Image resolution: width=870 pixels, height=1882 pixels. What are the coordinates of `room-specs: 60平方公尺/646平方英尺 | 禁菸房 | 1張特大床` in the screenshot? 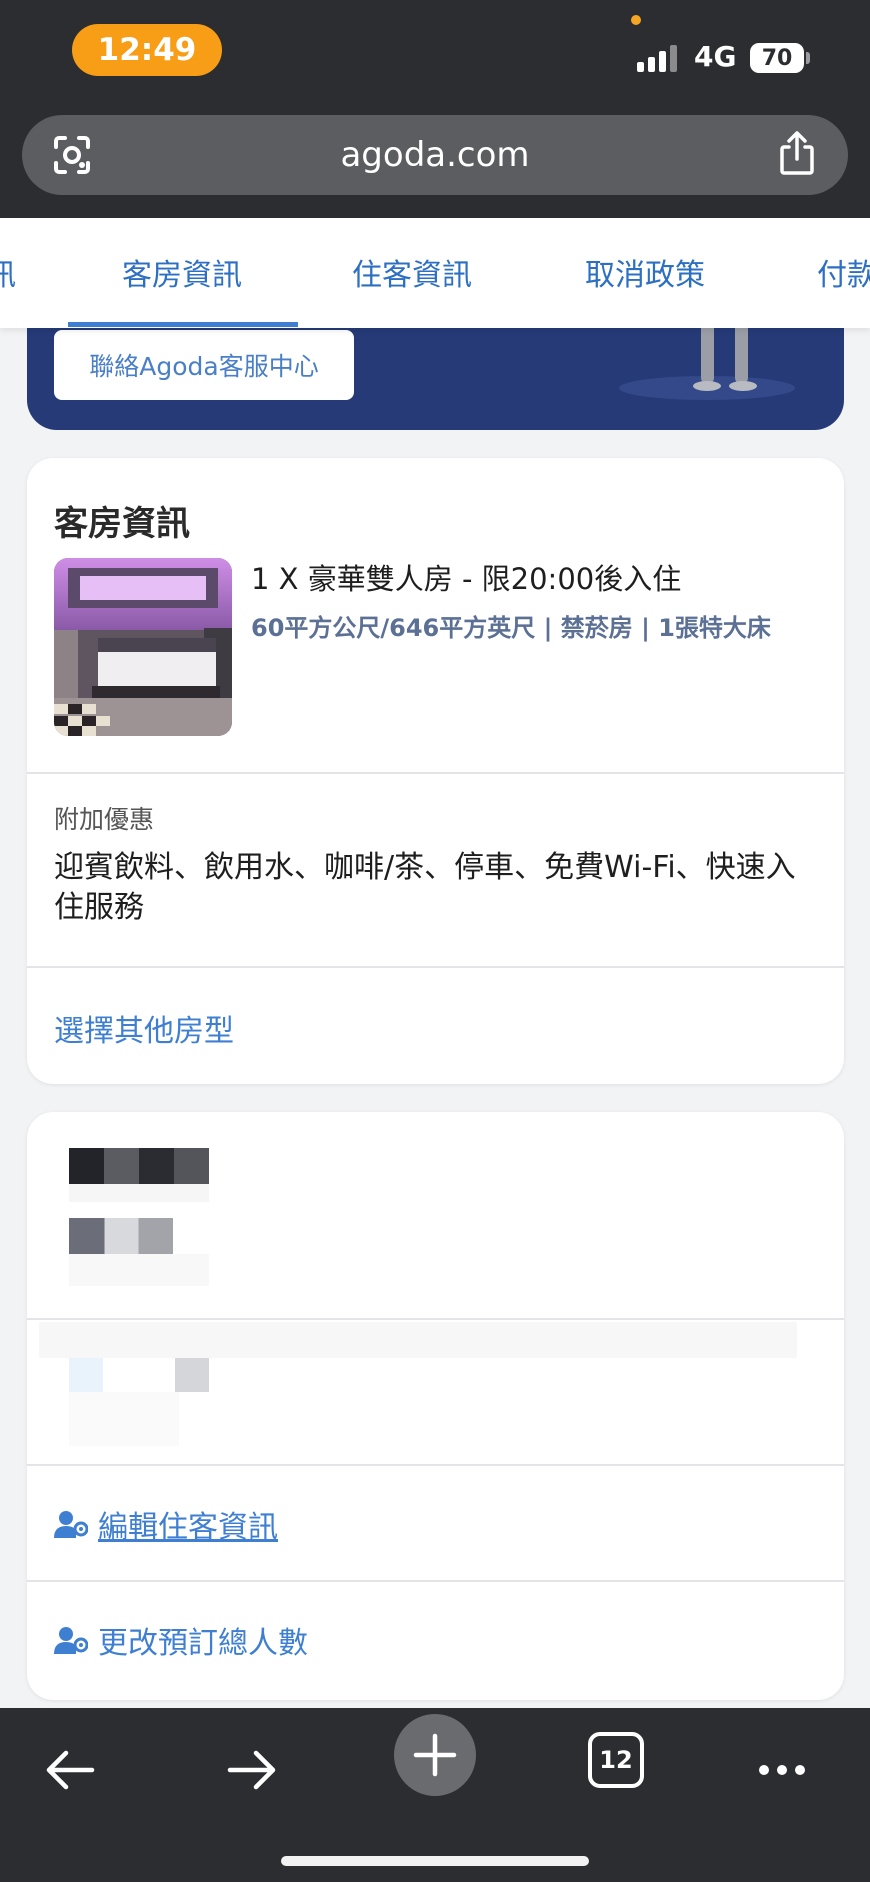 It's located at (511, 628).